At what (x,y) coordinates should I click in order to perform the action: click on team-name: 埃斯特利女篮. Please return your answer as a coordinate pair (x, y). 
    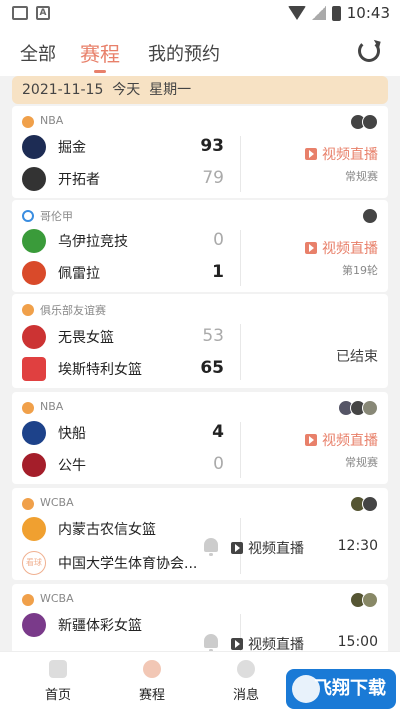
    Looking at the image, I should click on (100, 370).